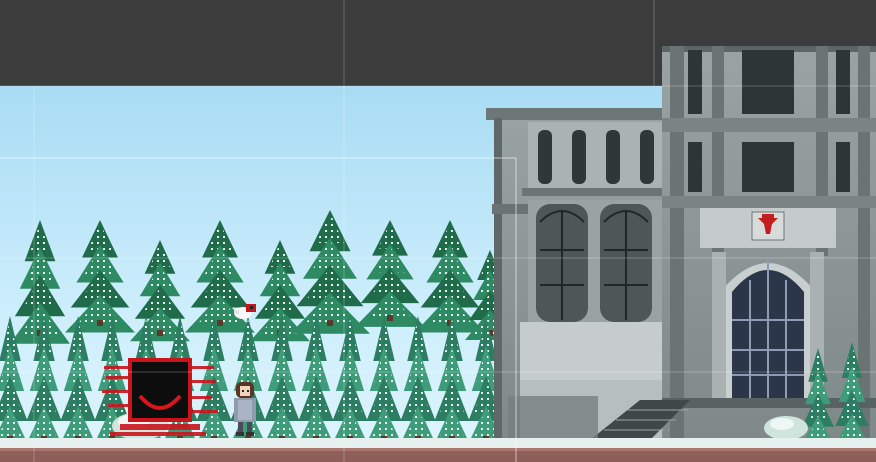 The image size is (876, 462). I want to click on large-window-pair, so click(595, 263).